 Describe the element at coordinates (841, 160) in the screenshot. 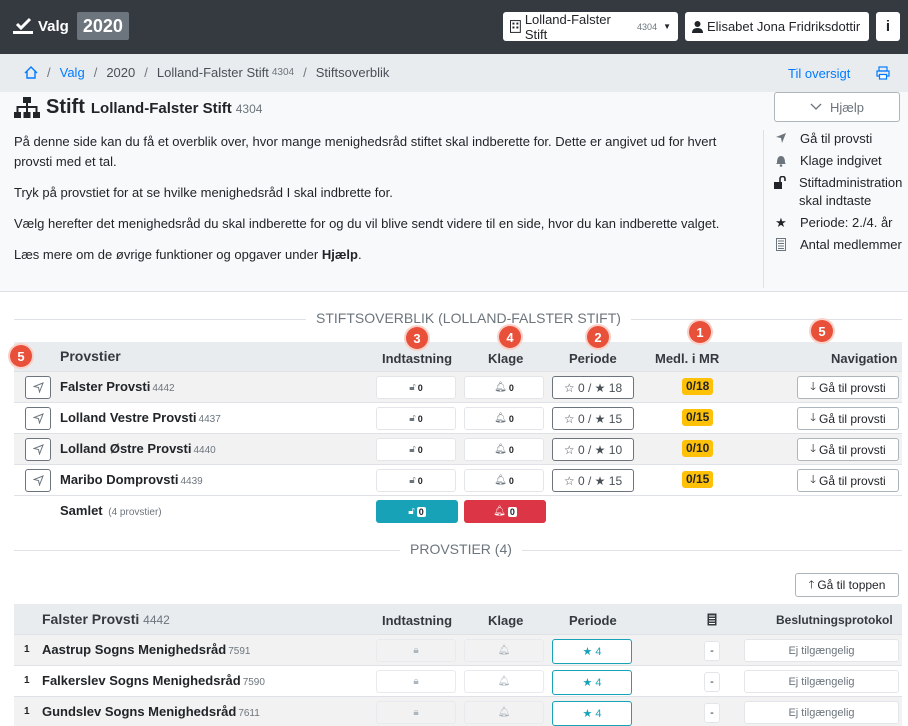

I see `legend-label: Klage indgivet` at that location.